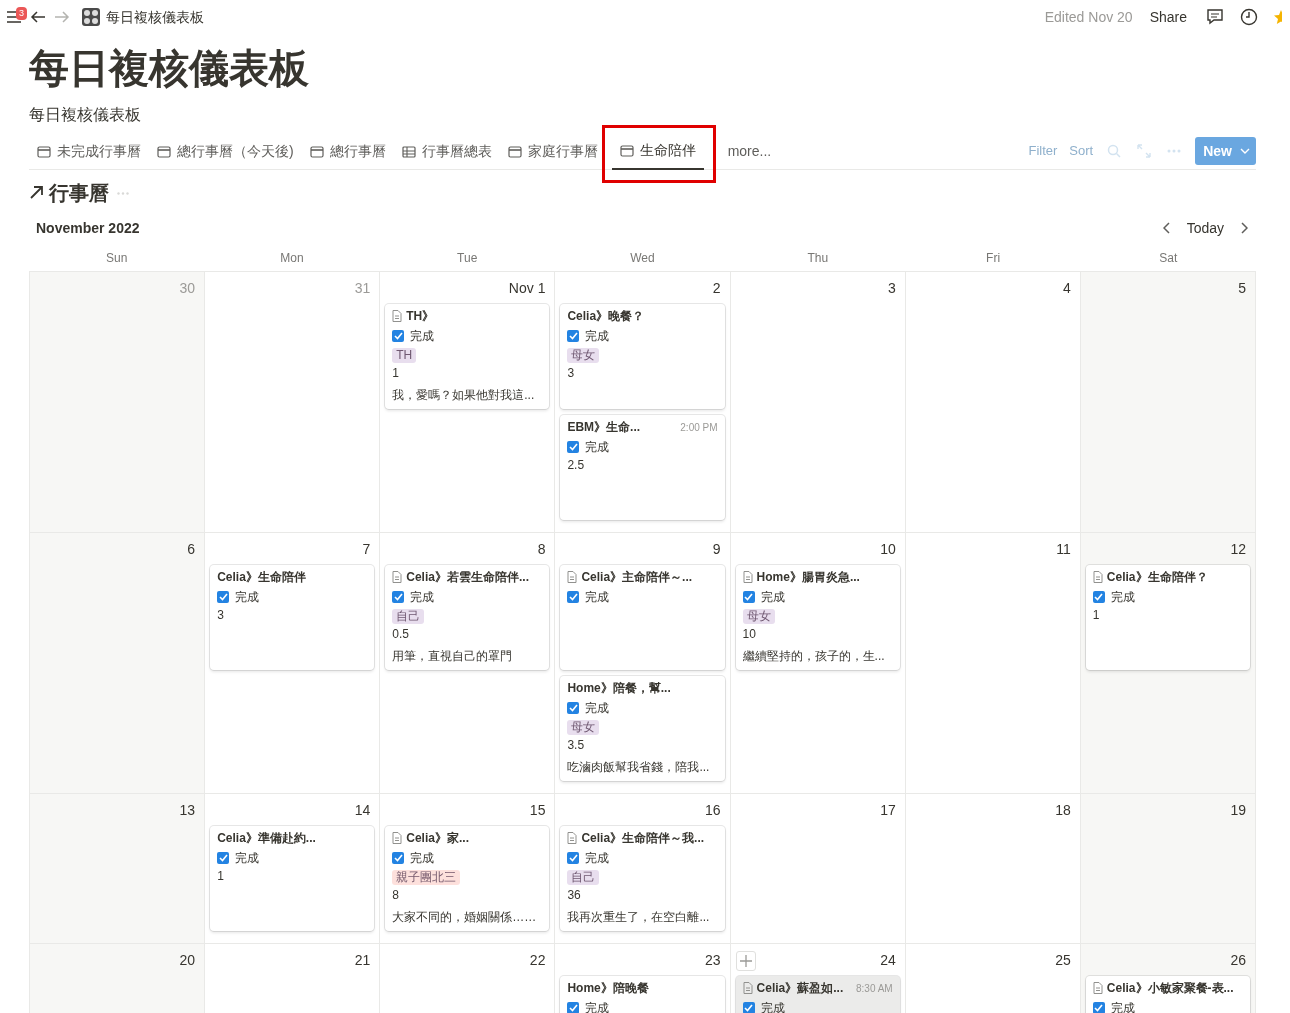 Image resolution: width=1290 pixels, height=1013 pixels. What do you see at coordinates (1063, 810) in the screenshot?
I see `date-number: 18` at bounding box center [1063, 810].